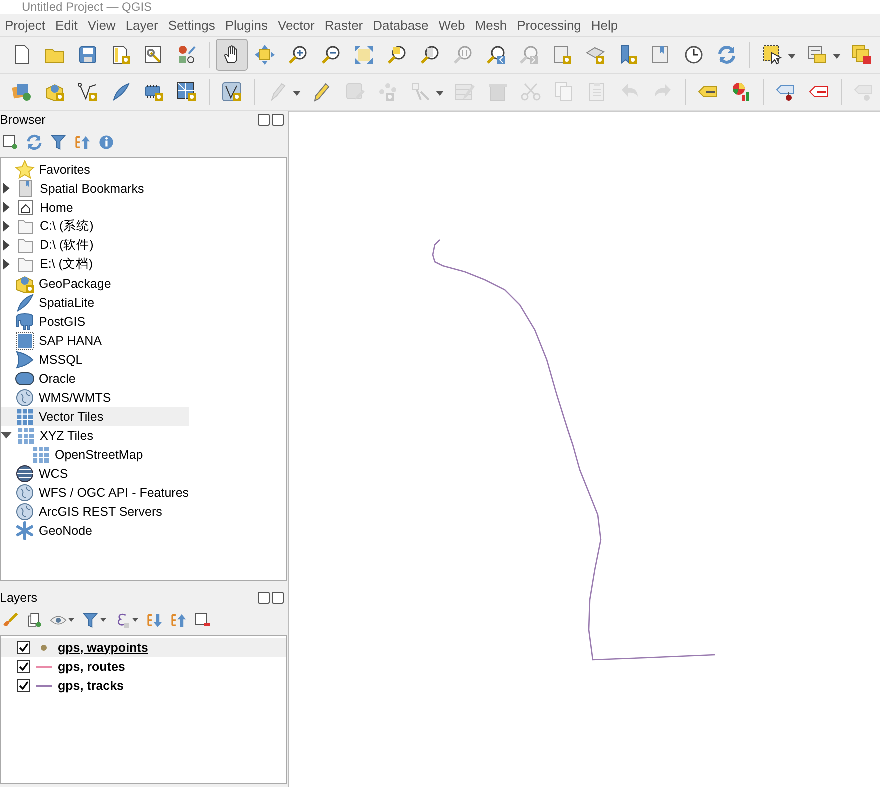 This screenshot has width=880, height=787. What do you see at coordinates (452, 25) in the screenshot?
I see `menu-item: Web` at bounding box center [452, 25].